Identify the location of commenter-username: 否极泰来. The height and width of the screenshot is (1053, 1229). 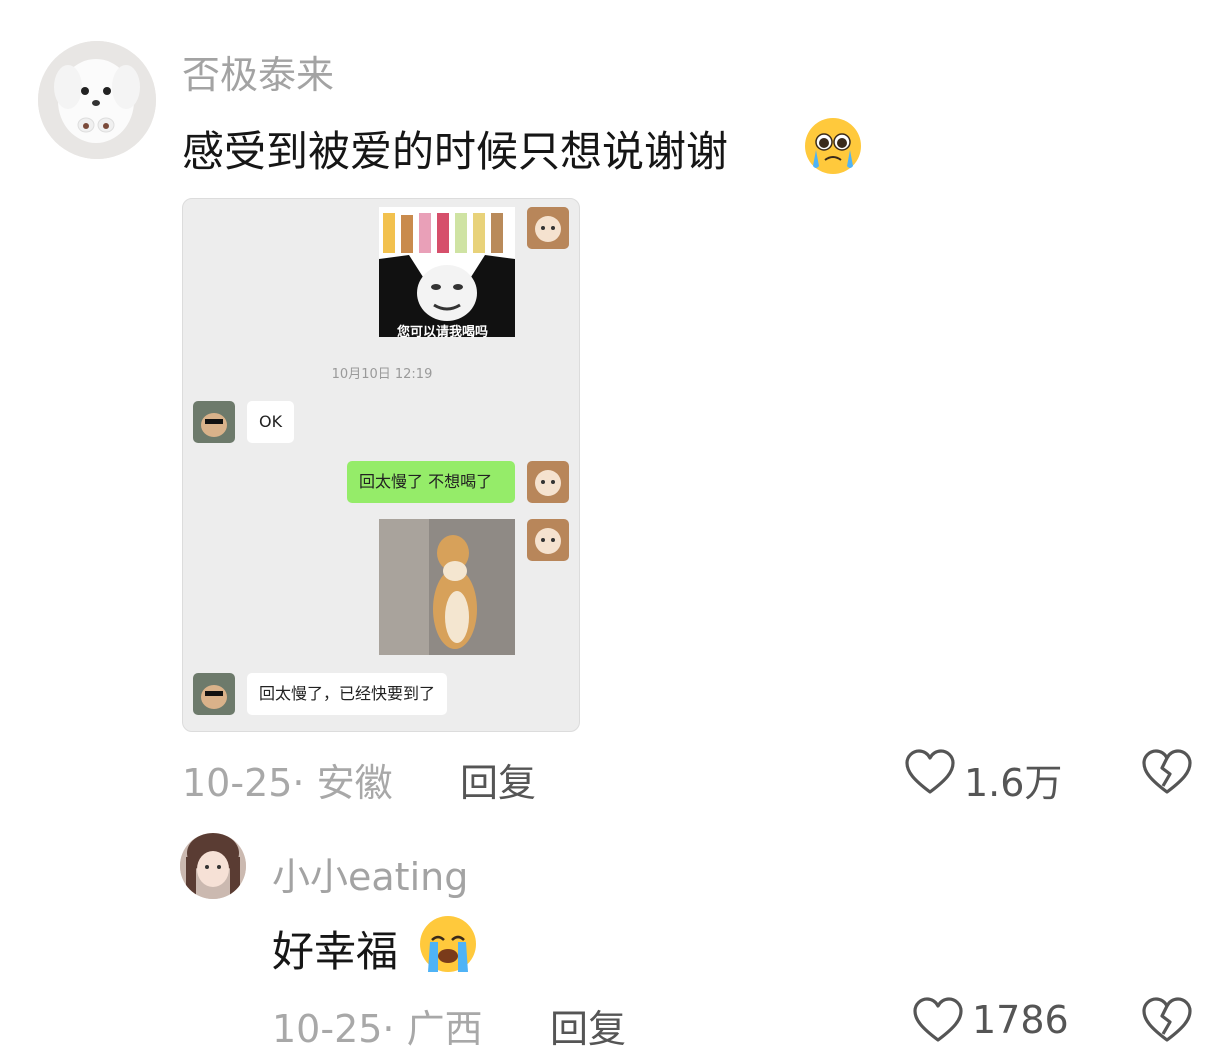
(258, 71).